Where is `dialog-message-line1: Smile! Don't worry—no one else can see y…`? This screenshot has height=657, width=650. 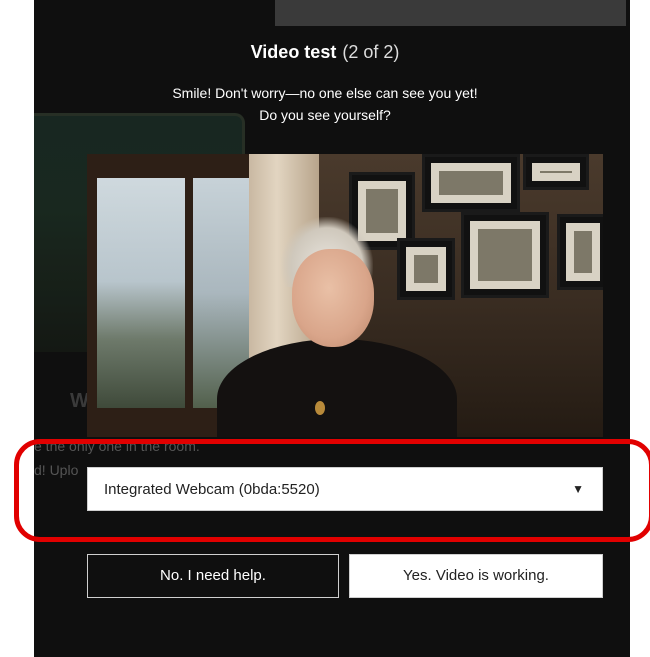 dialog-message-line1: Smile! Don't worry—no one else can see y… is located at coordinates (325, 93).